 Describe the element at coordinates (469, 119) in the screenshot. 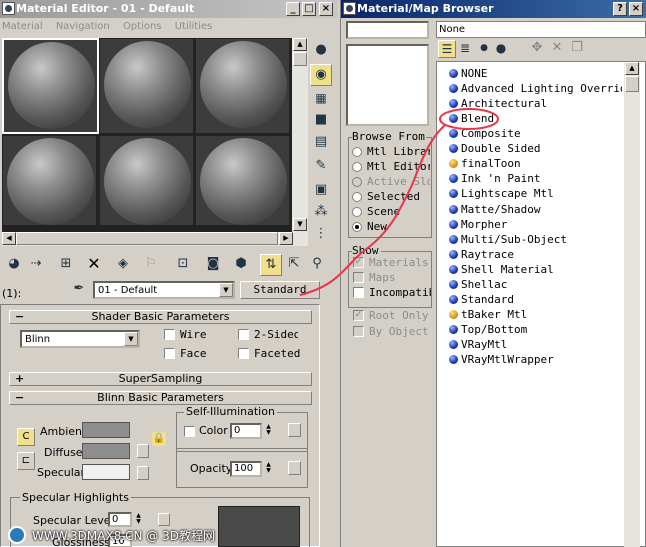

I see `annotation-circle` at that location.